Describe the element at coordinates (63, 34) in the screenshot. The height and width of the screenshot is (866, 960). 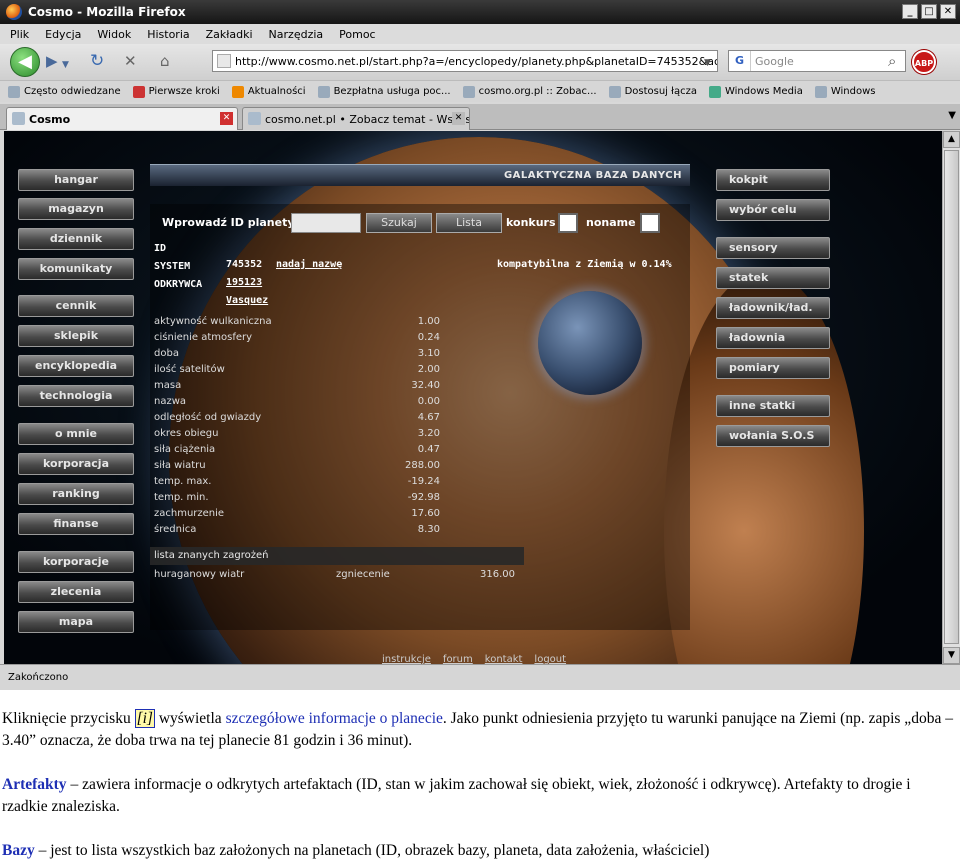
I see `menu-edycja: Edycja` at that location.